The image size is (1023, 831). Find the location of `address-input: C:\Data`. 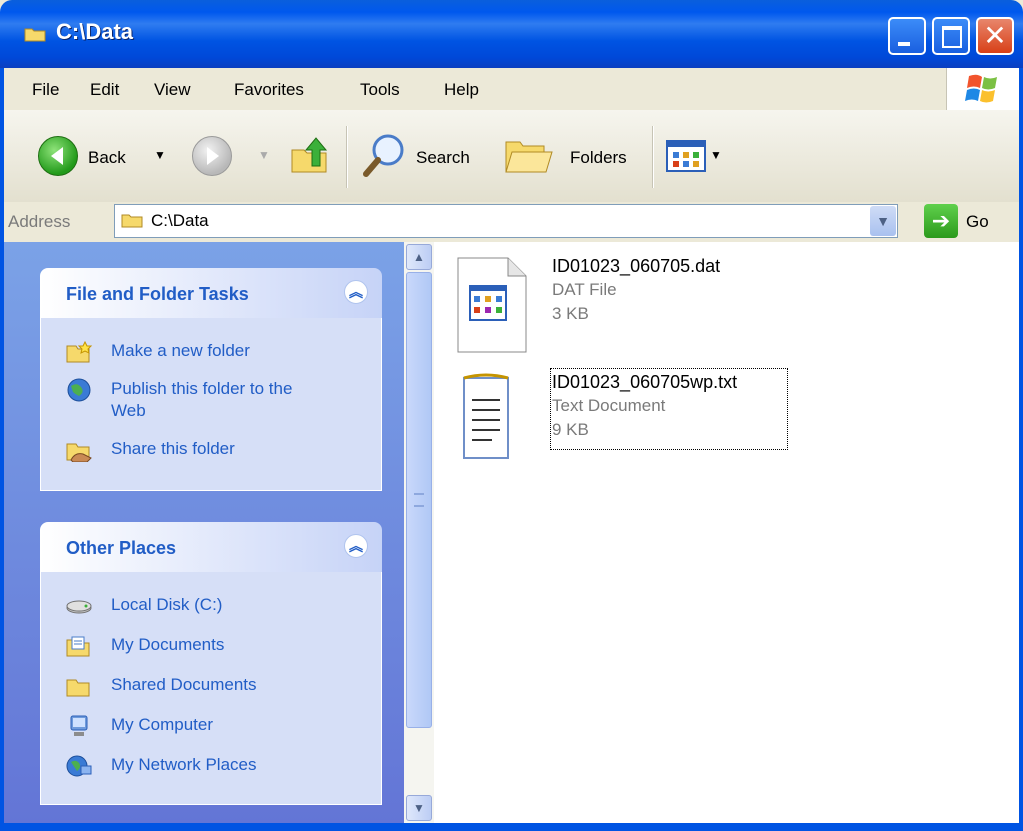

address-input: C:\Data is located at coordinates (506, 221).